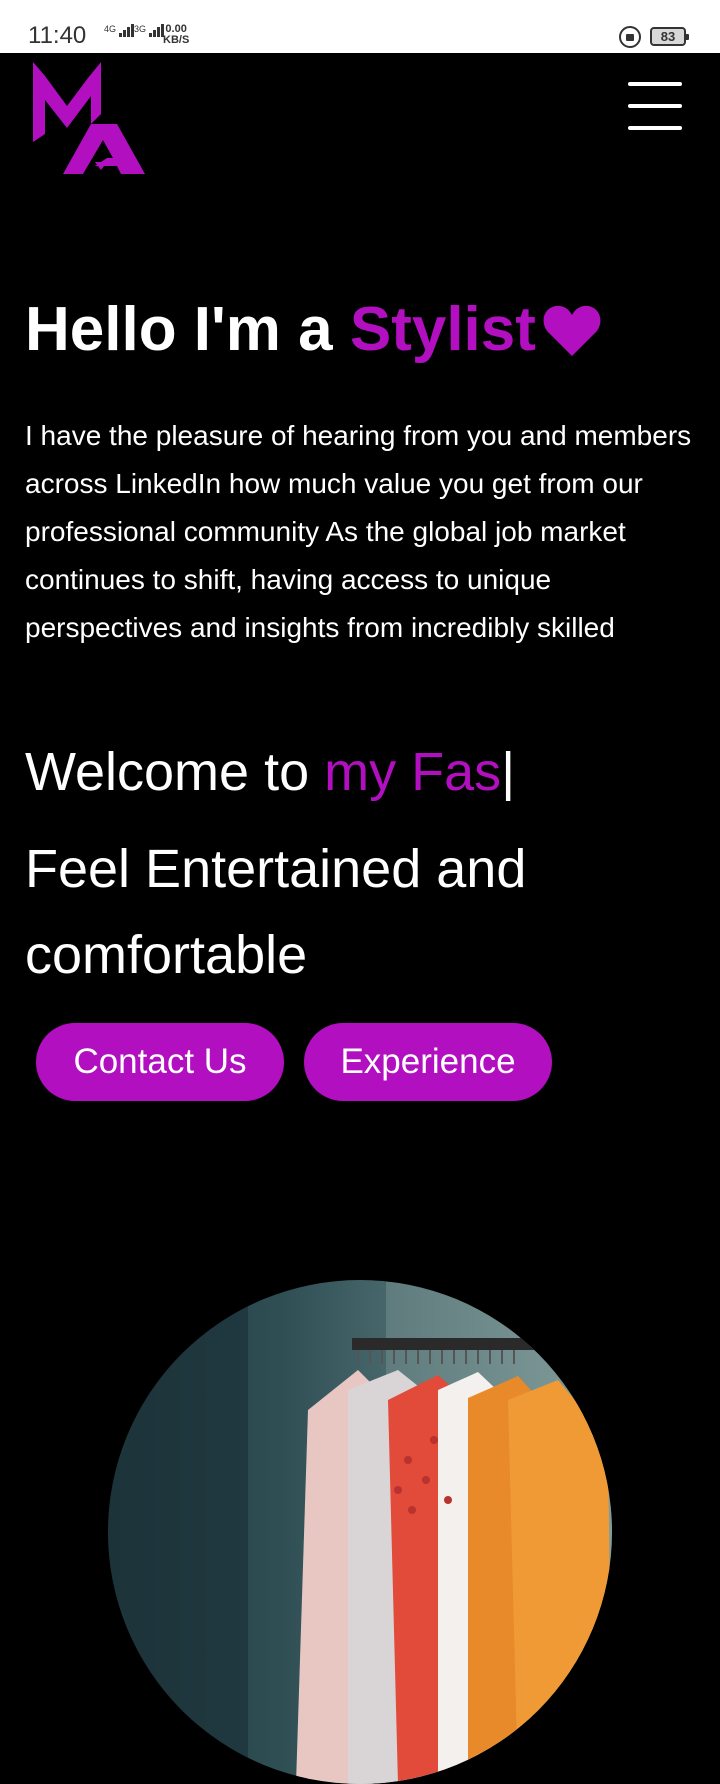 The height and width of the screenshot is (1784, 720). Describe the element at coordinates (572, 330) in the screenshot. I see `heart-icon` at that location.